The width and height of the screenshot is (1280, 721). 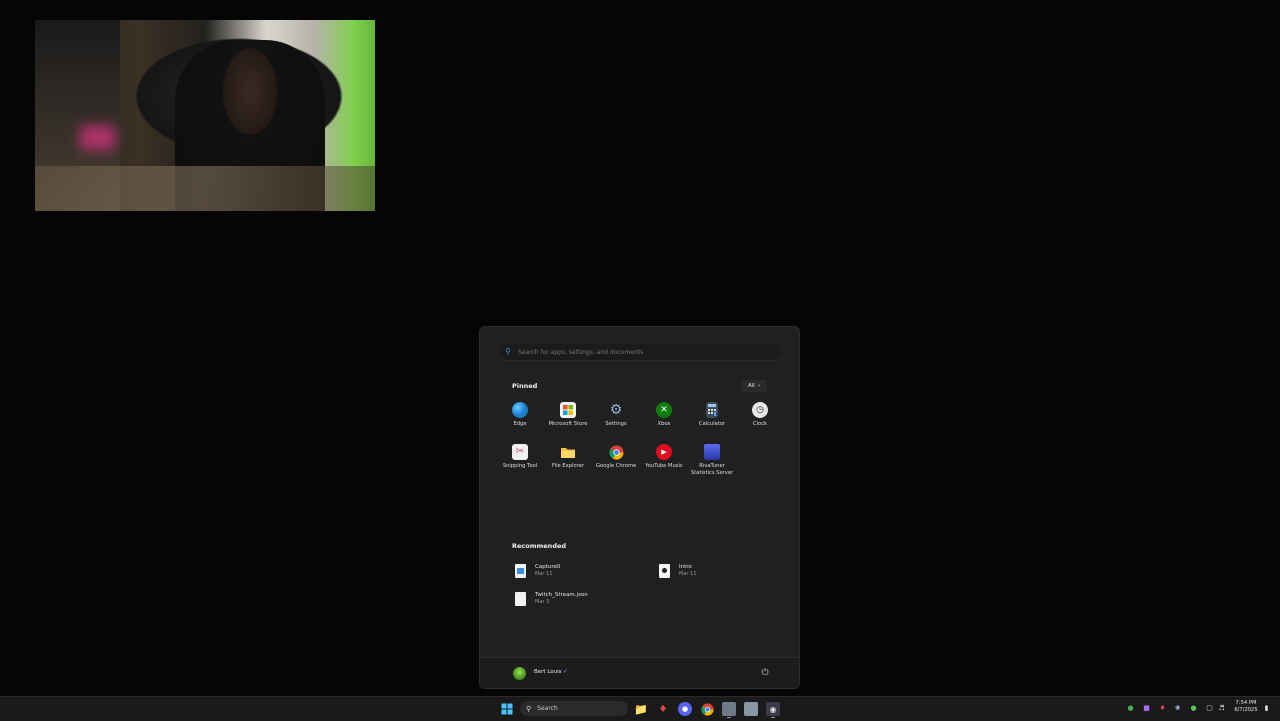 I want to click on power-icon: ⏻, so click(x=765, y=673).